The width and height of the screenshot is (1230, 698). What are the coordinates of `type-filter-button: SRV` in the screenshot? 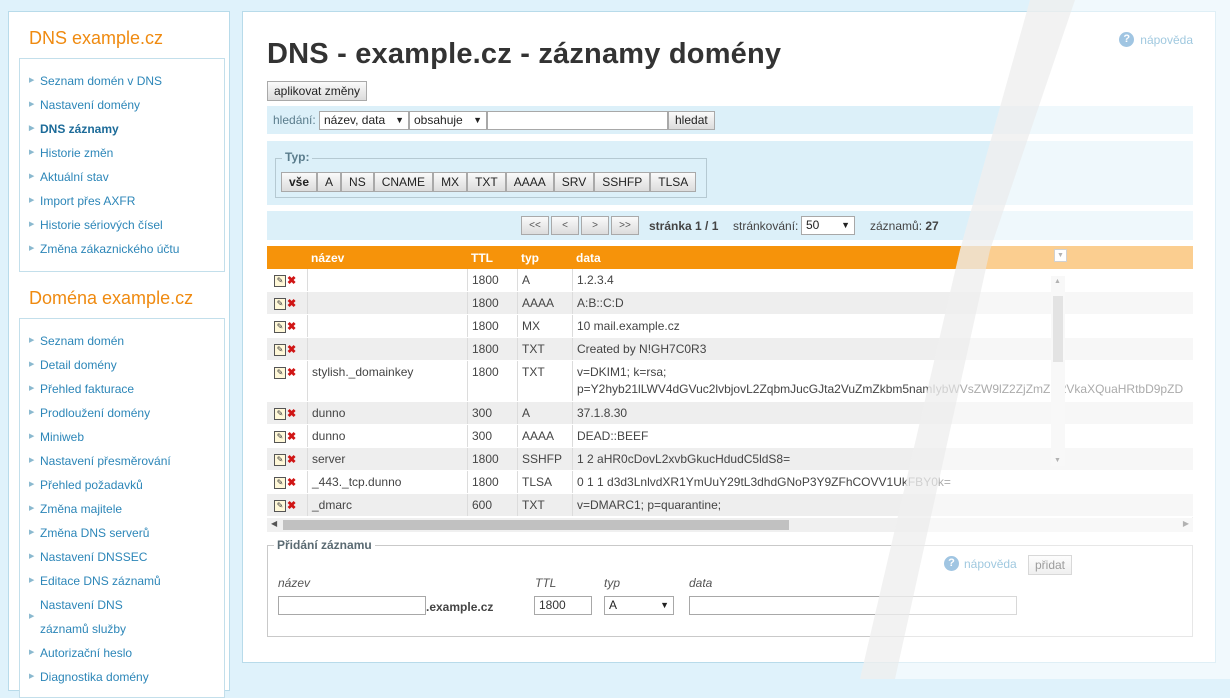 It's located at (574, 182).